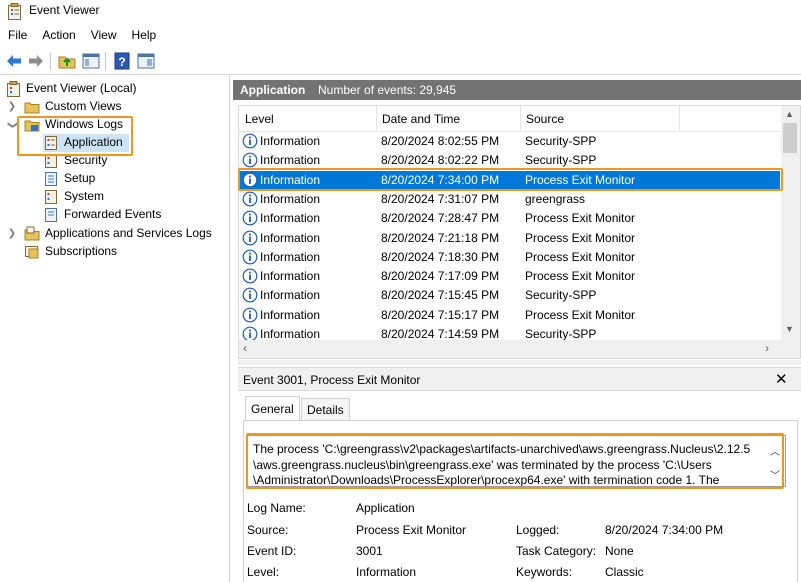  What do you see at coordinates (440, 160) in the screenshot?
I see `cell-date: 8/20/2024 8:02:22 PM` at bounding box center [440, 160].